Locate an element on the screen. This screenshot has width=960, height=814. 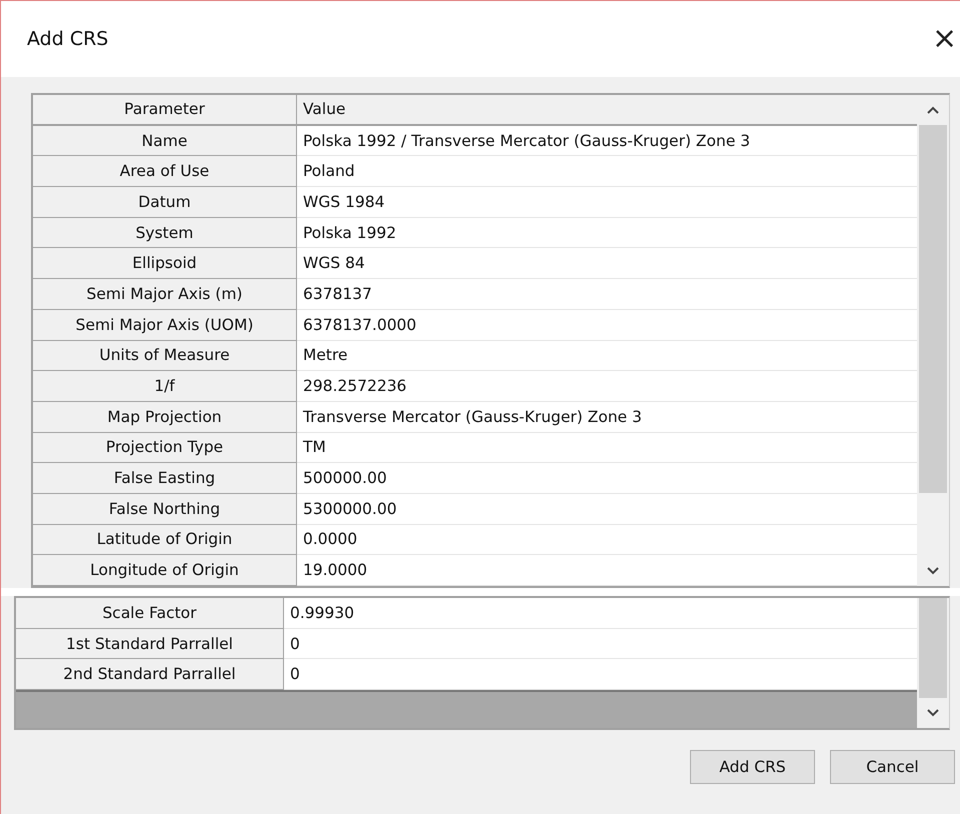
row-header: 1st Standard Parrallel is located at coordinates (150, 644).